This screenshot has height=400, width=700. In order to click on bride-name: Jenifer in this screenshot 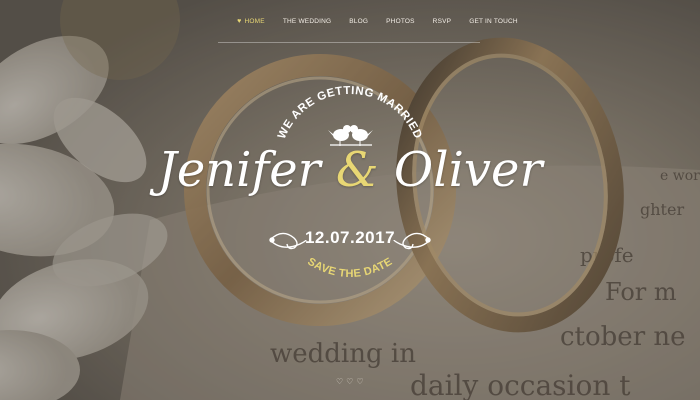, I will do `click(239, 170)`.